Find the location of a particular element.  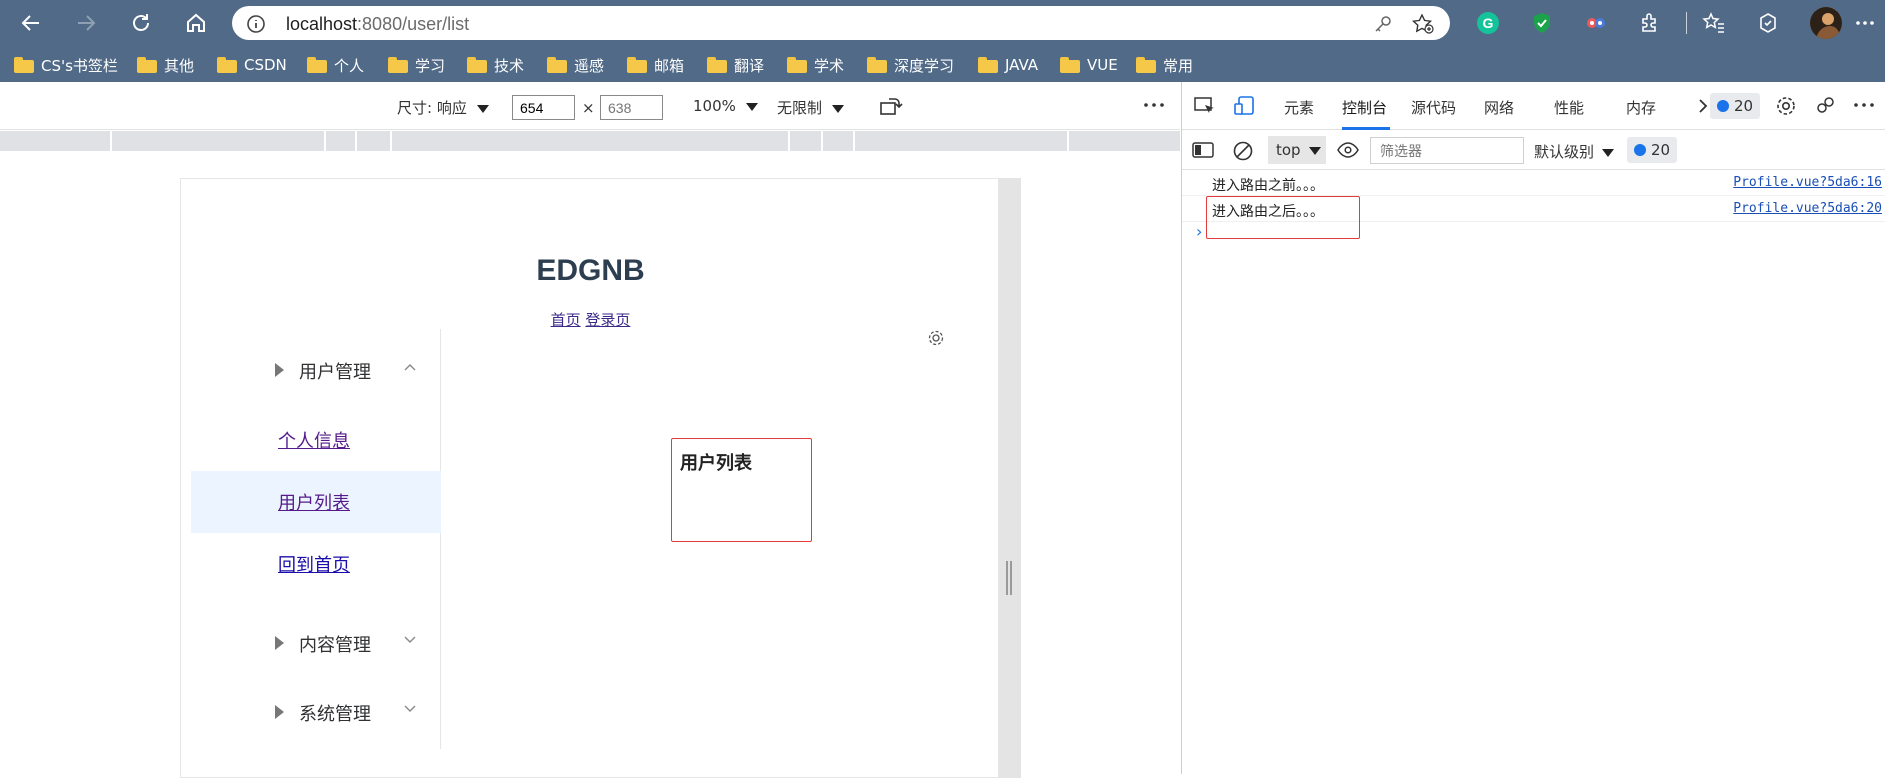

menu-item-user-list: 用户列表 is located at coordinates (316, 502).